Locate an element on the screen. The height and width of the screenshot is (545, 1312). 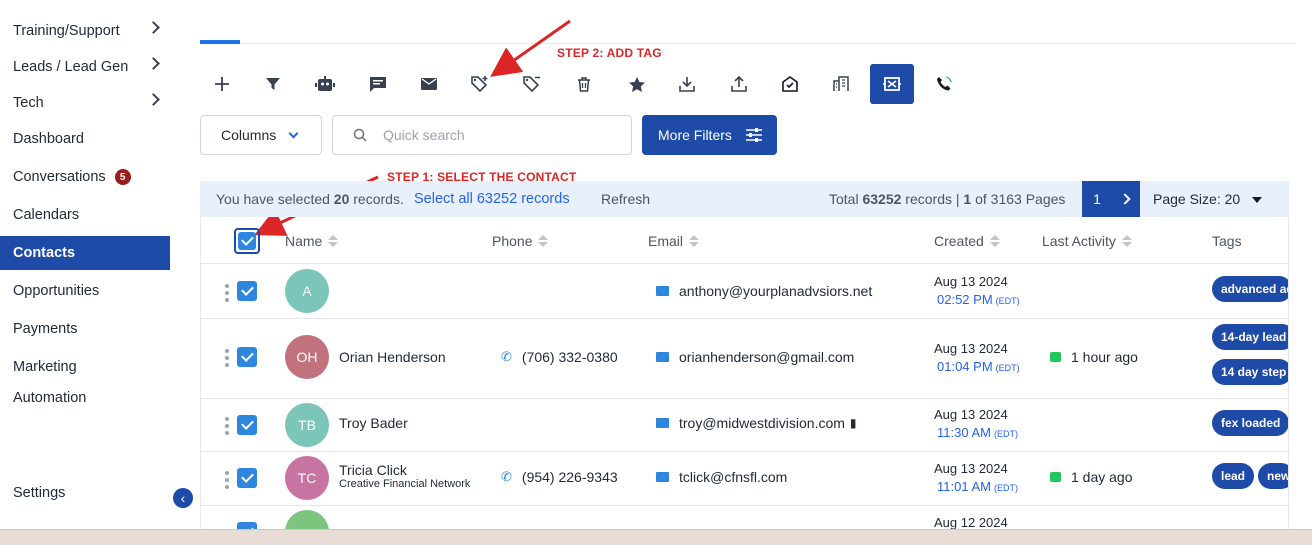
active-tab-indicator is located at coordinates (220, 42).